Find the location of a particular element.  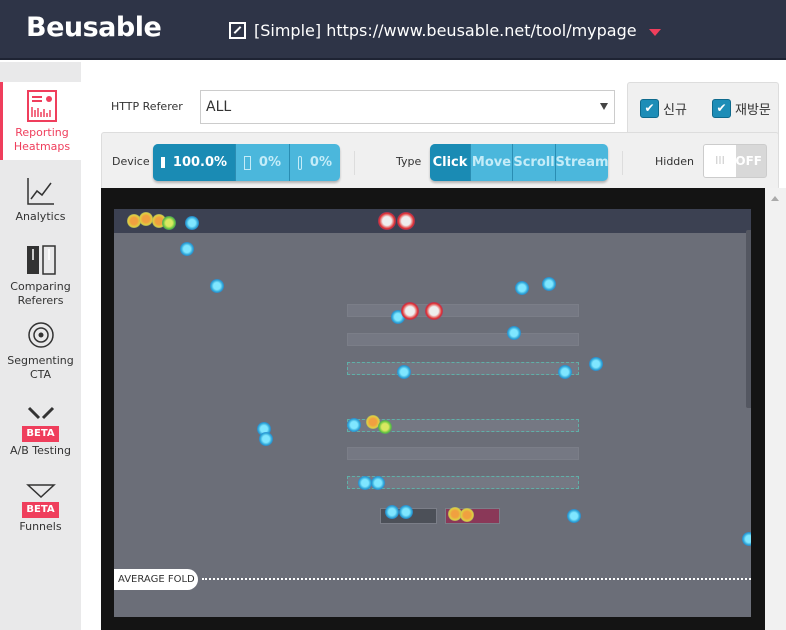

logo: Beusable is located at coordinates (94, 27).